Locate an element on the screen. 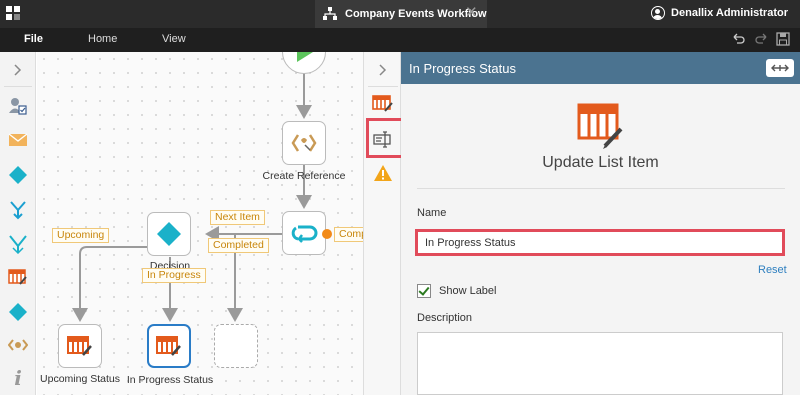  loop-icon is located at coordinates (304, 234).